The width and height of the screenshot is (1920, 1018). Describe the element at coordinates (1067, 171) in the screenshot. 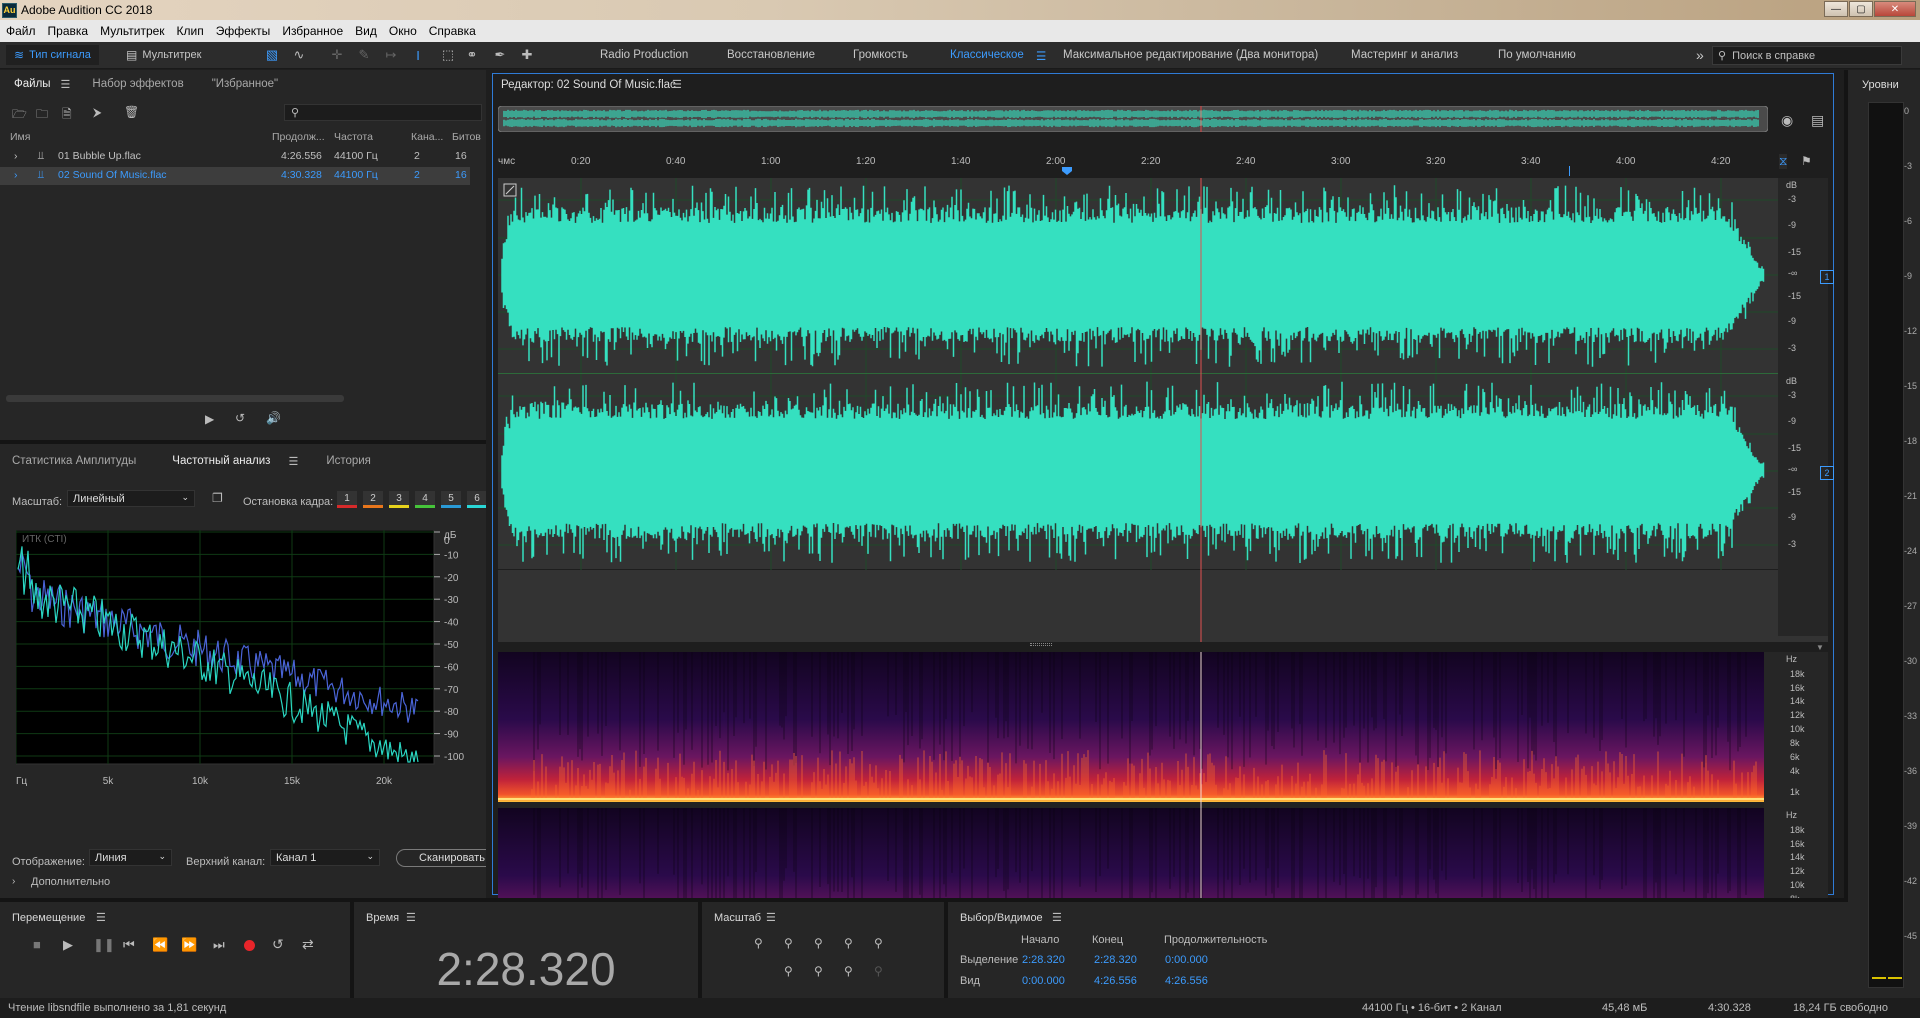

I see `playhead-marker-icon` at that location.